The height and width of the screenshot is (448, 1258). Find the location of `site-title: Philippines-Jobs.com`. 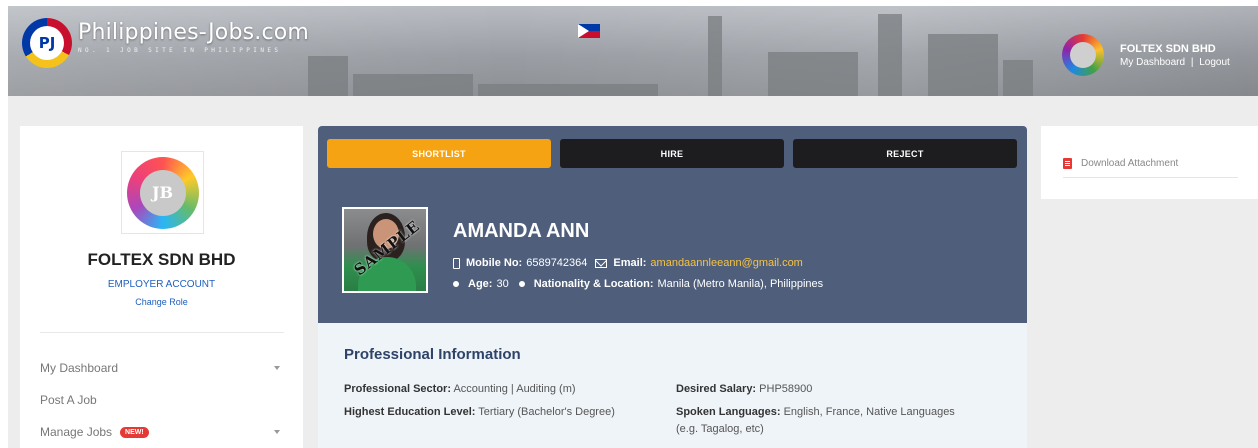

site-title: Philippines-Jobs.com is located at coordinates (194, 32).